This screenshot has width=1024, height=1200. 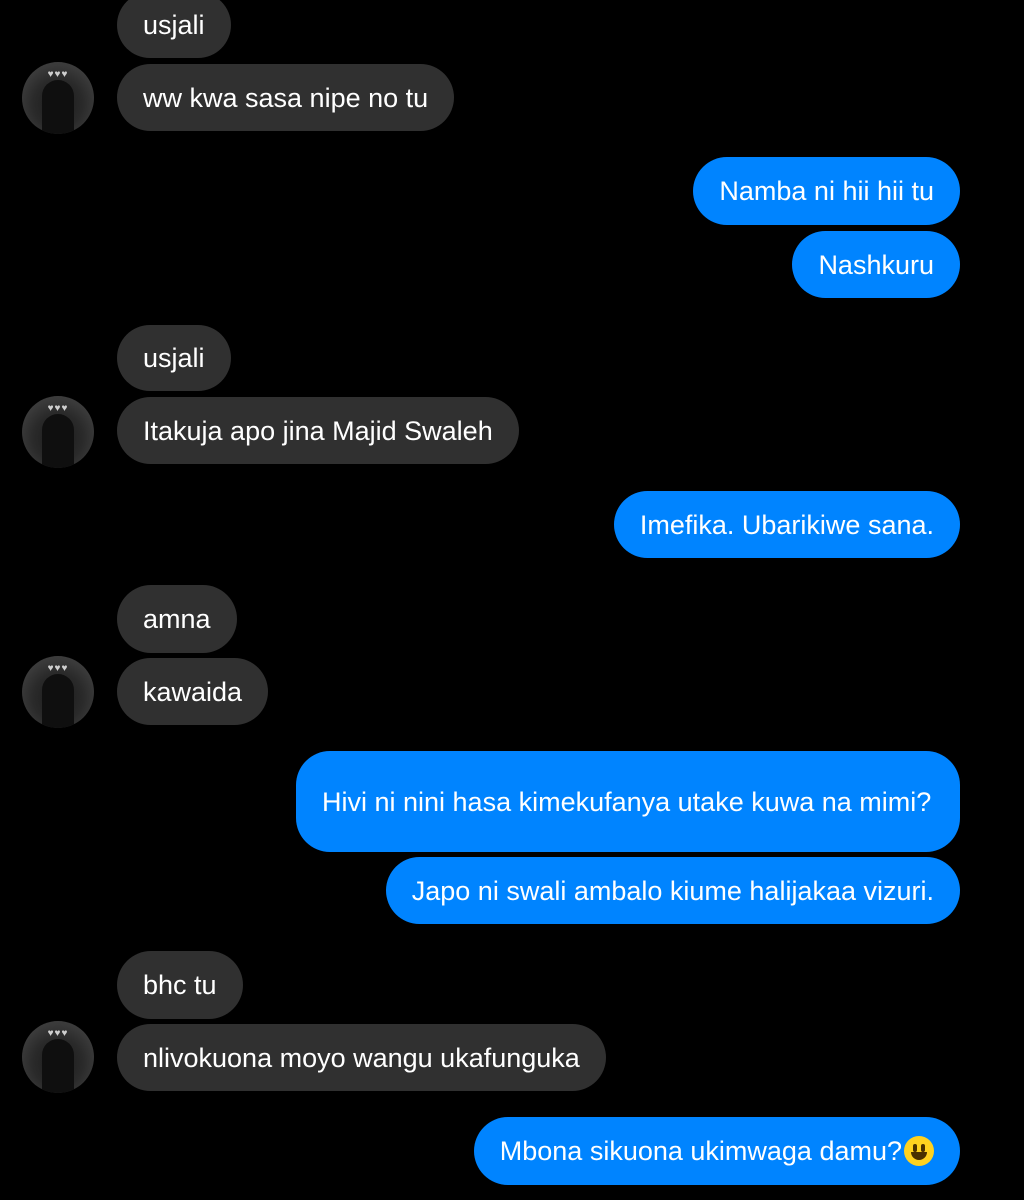 I want to click on message-text: Imefika. Ubarikiwe sana., so click(x=786, y=524).